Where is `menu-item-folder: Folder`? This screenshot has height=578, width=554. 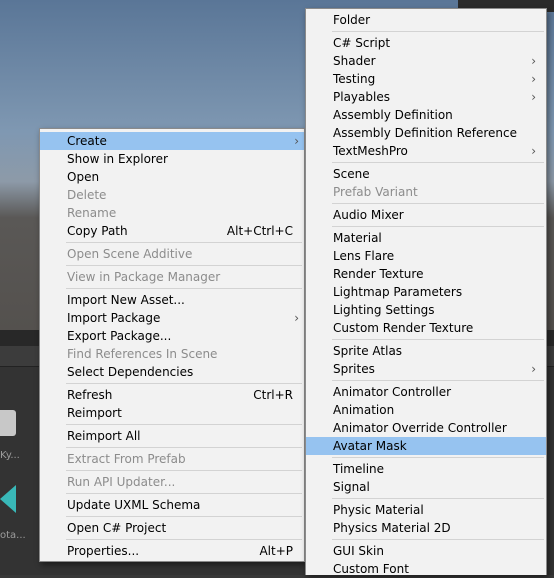 menu-item-folder: Folder is located at coordinates (426, 20).